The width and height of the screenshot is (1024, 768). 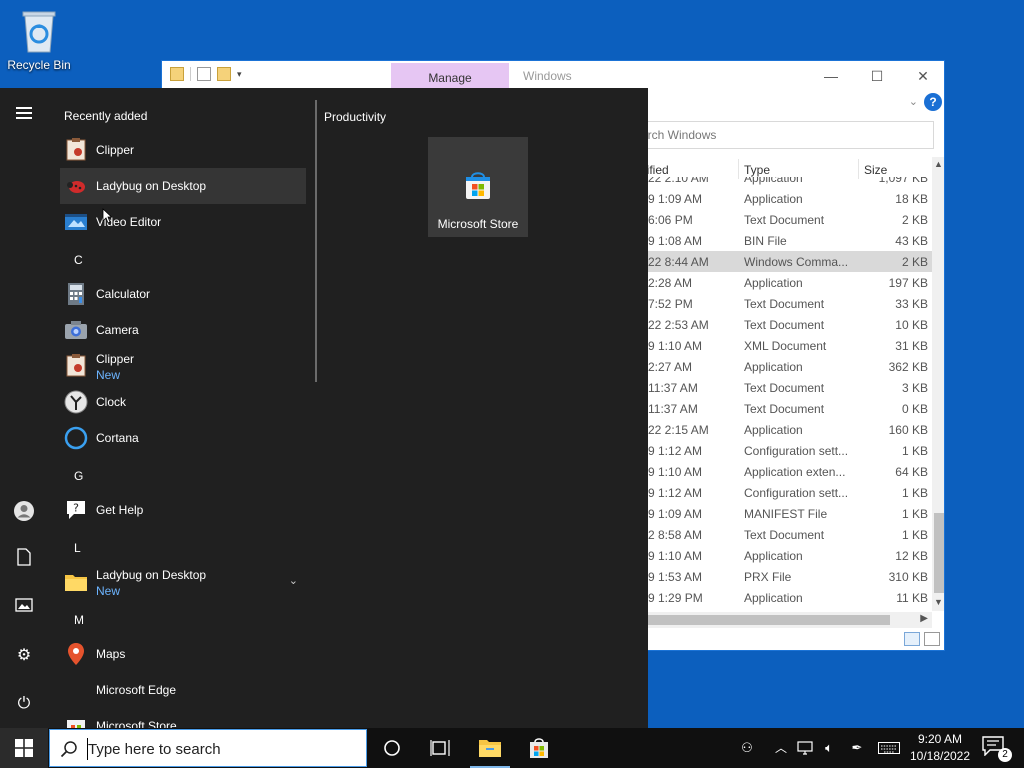 What do you see at coordinates (177, 74) in the screenshot?
I see `folder-icon` at bounding box center [177, 74].